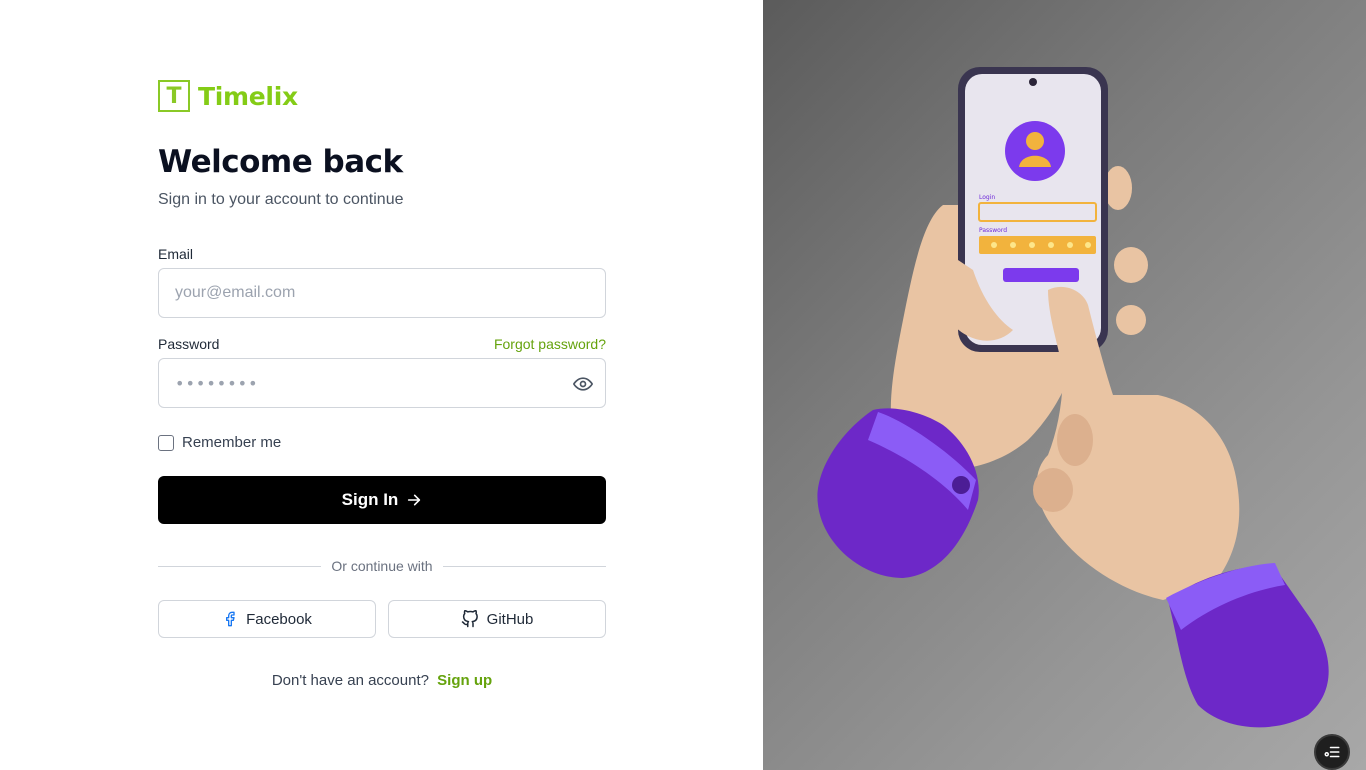 This screenshot has width=1366, height=770. What do you see at coordinates (189, 344) in the screenshot?
I see `password-label: Password` at bounding box center [189, 344].